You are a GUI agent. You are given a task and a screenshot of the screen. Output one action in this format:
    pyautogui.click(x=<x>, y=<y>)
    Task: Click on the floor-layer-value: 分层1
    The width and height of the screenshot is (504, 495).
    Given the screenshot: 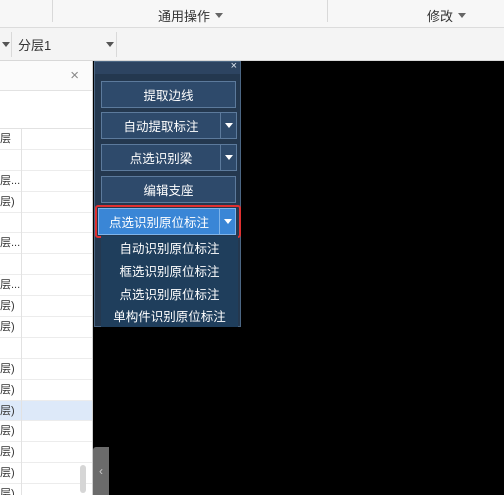 What is the action you would take?
    pyautogui.click(x=35, y=45)
    